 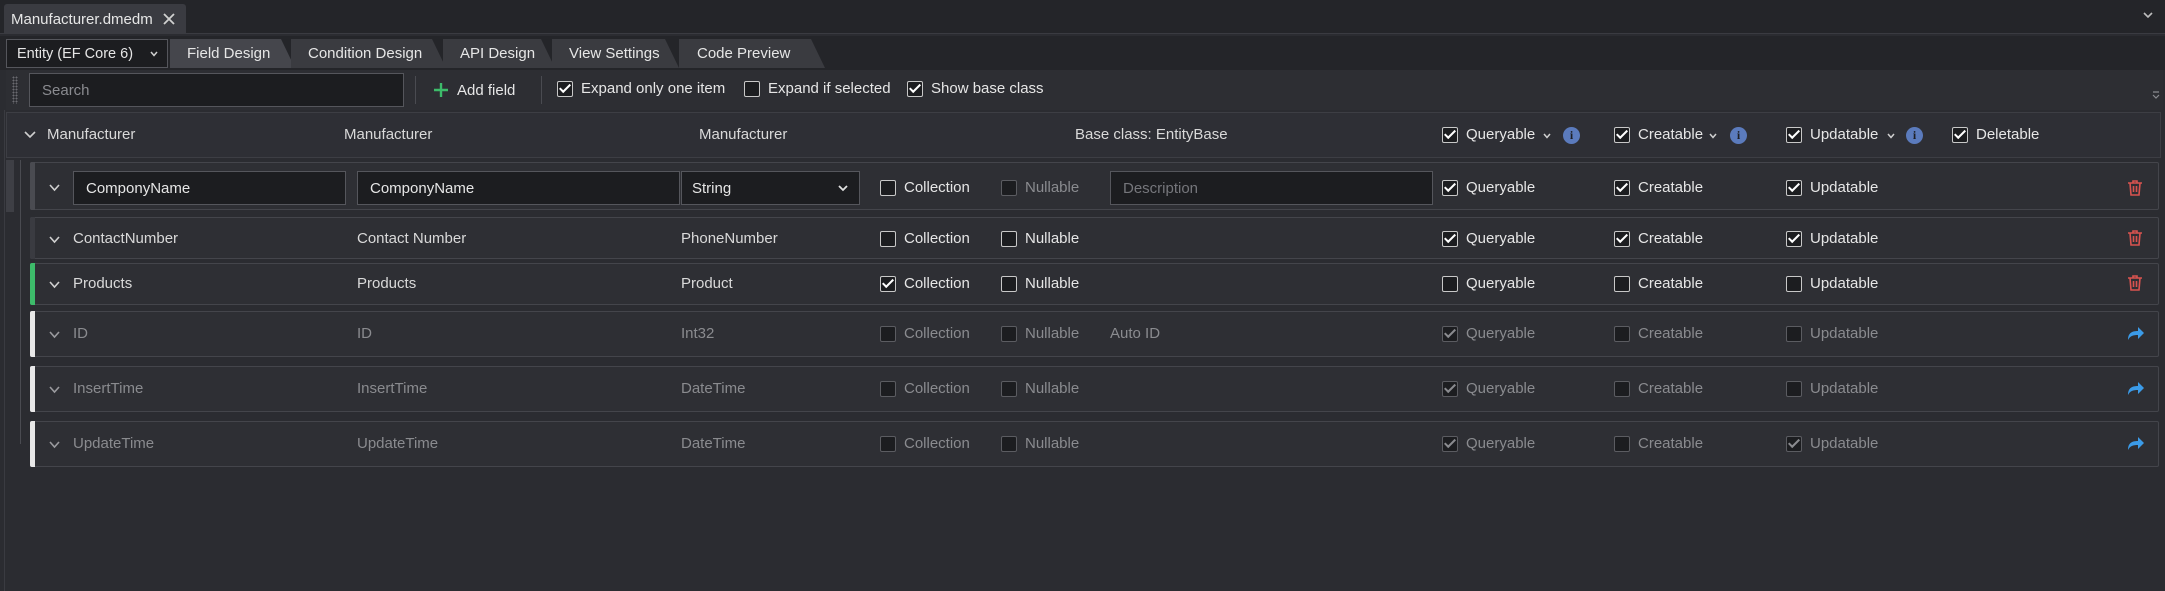 I want to click on field-type: Product, so click(x=707, y=283).